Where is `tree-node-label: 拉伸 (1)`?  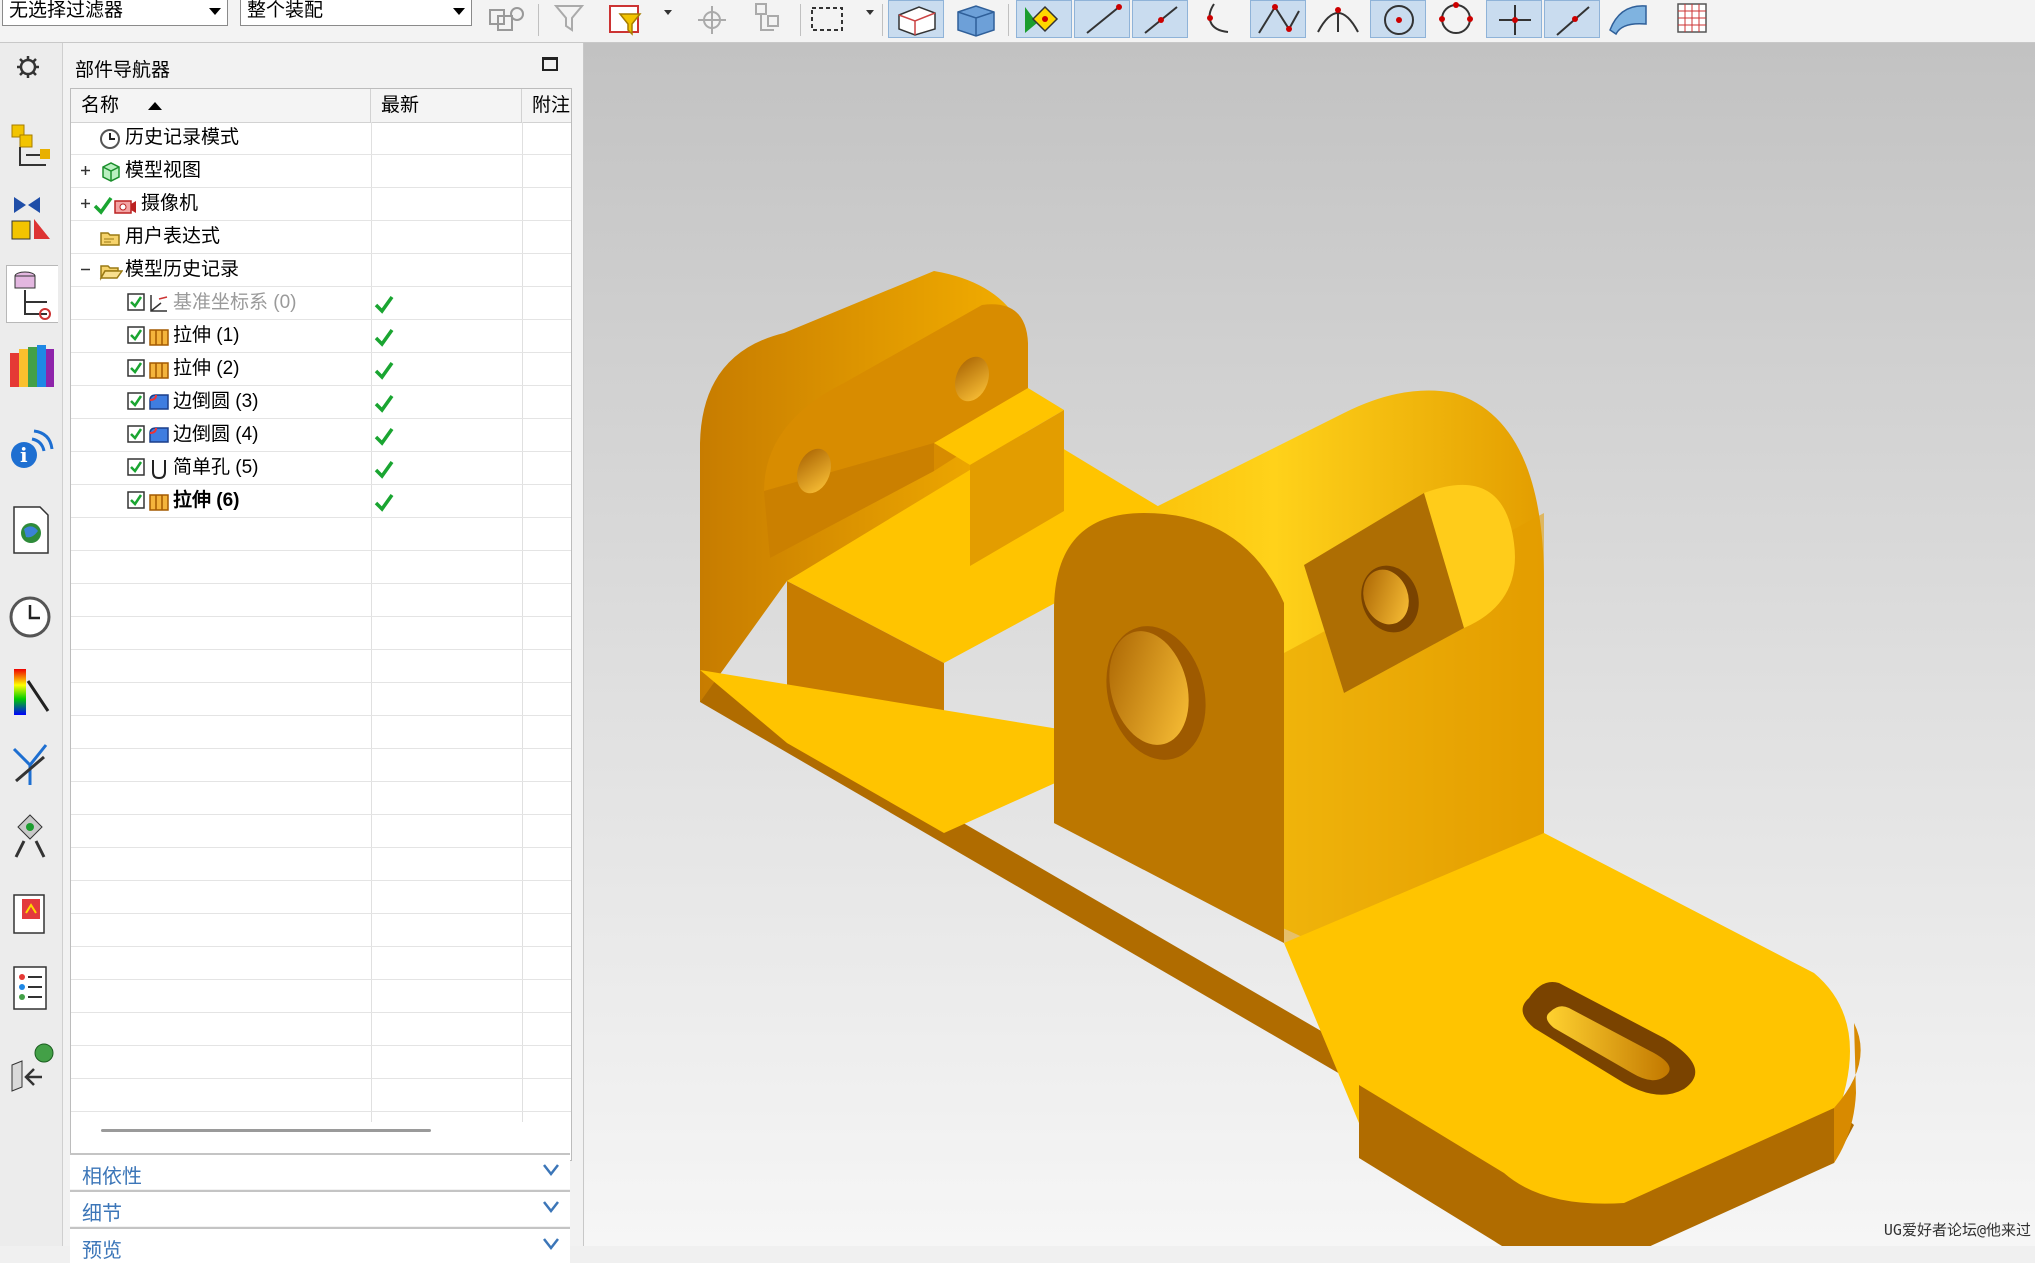
tree-node-label: 拉伸 (1) is located at coordinates (206, 335).